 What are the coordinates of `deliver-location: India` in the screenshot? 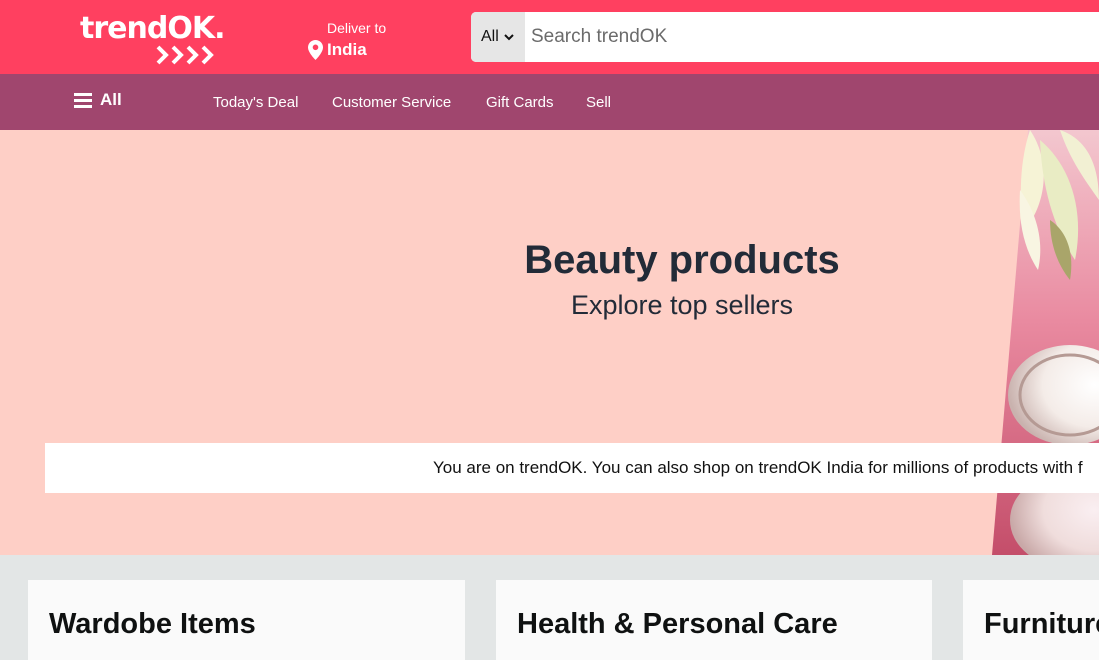 It's located at (347, 49).